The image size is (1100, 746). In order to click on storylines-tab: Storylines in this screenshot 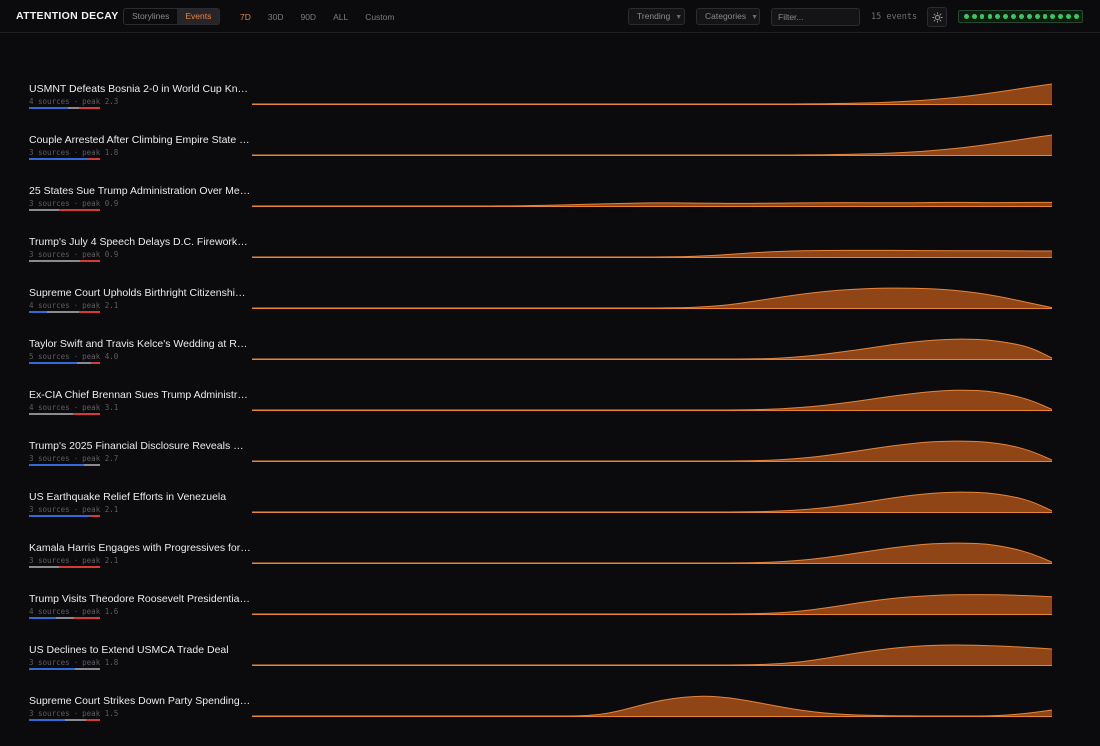, I will do `click(150, 16)`.